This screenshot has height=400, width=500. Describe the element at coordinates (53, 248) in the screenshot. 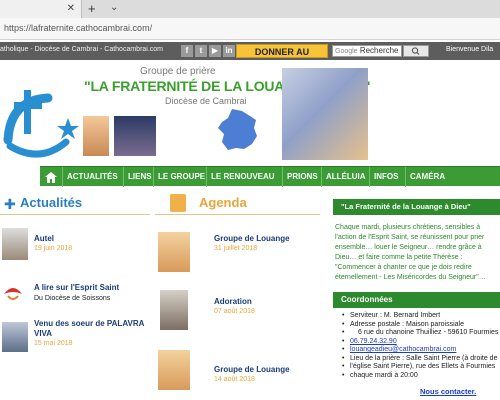

I see `news-date-autel: 19 juin 2018` at that location.